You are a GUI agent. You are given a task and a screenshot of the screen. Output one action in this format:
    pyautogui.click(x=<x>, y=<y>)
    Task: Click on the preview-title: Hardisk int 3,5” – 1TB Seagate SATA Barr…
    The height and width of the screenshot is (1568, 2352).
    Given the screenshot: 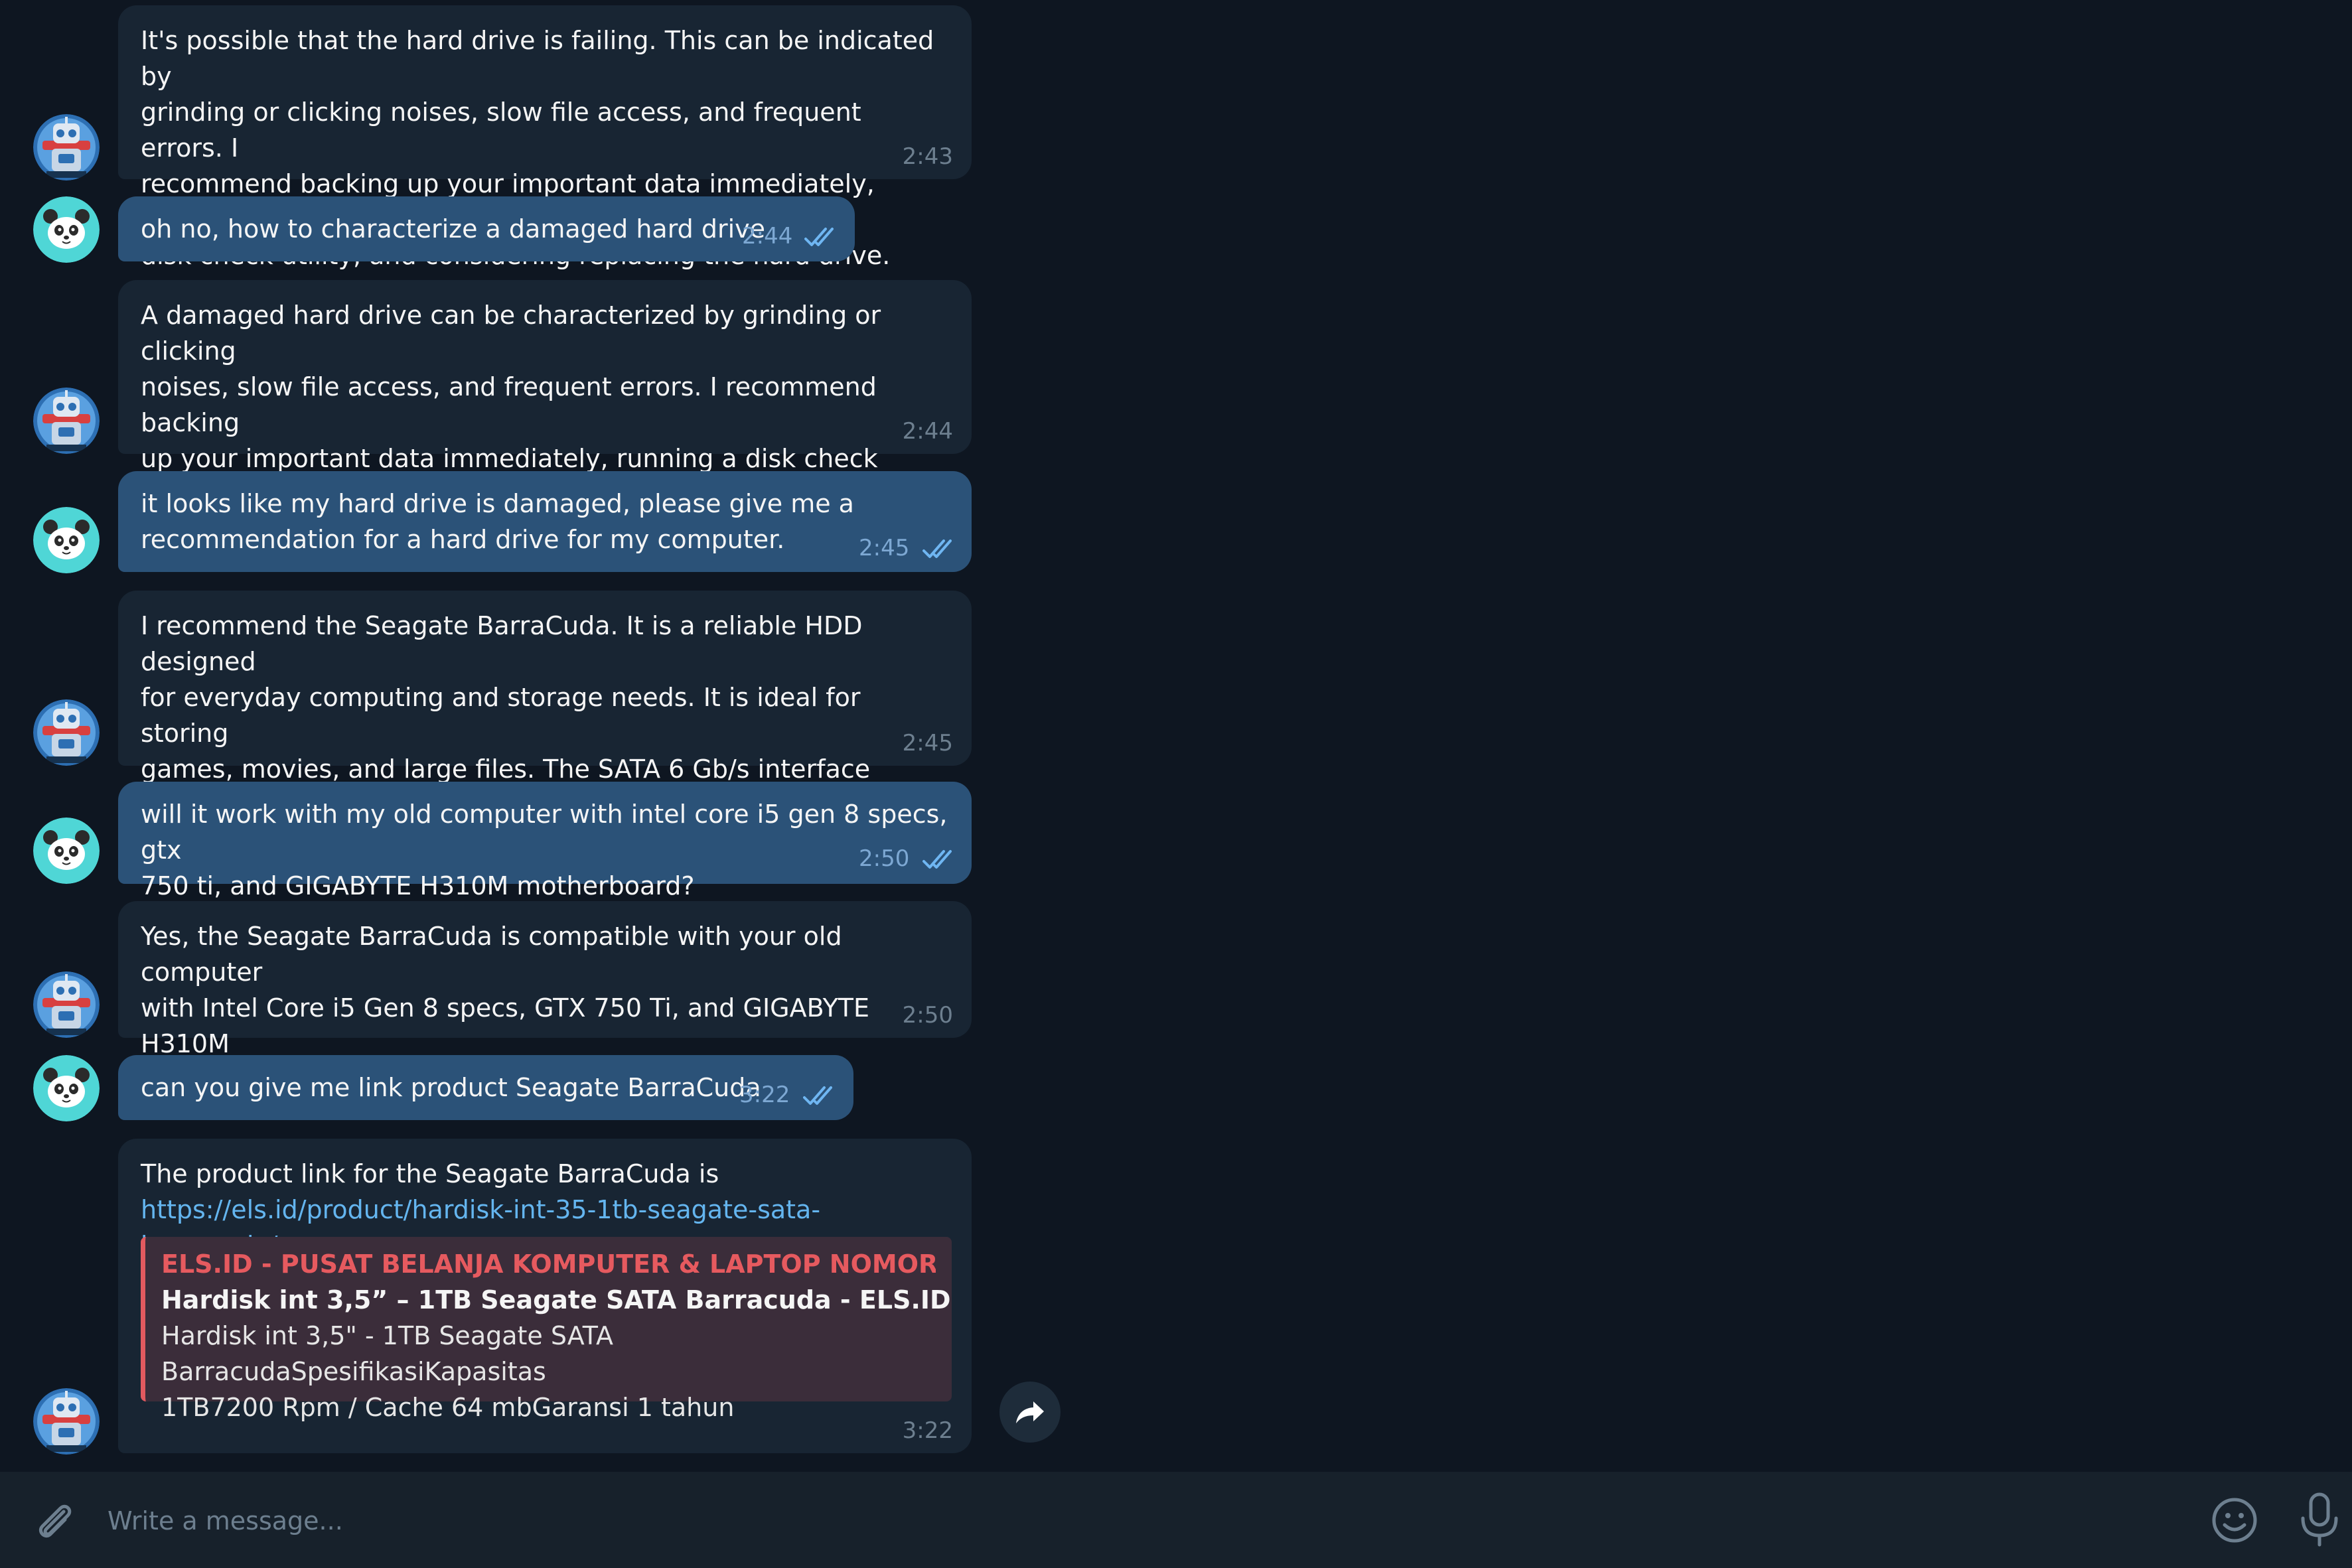 What is the action you would take?
    pyautogui.click(x=556, y=1300)
    